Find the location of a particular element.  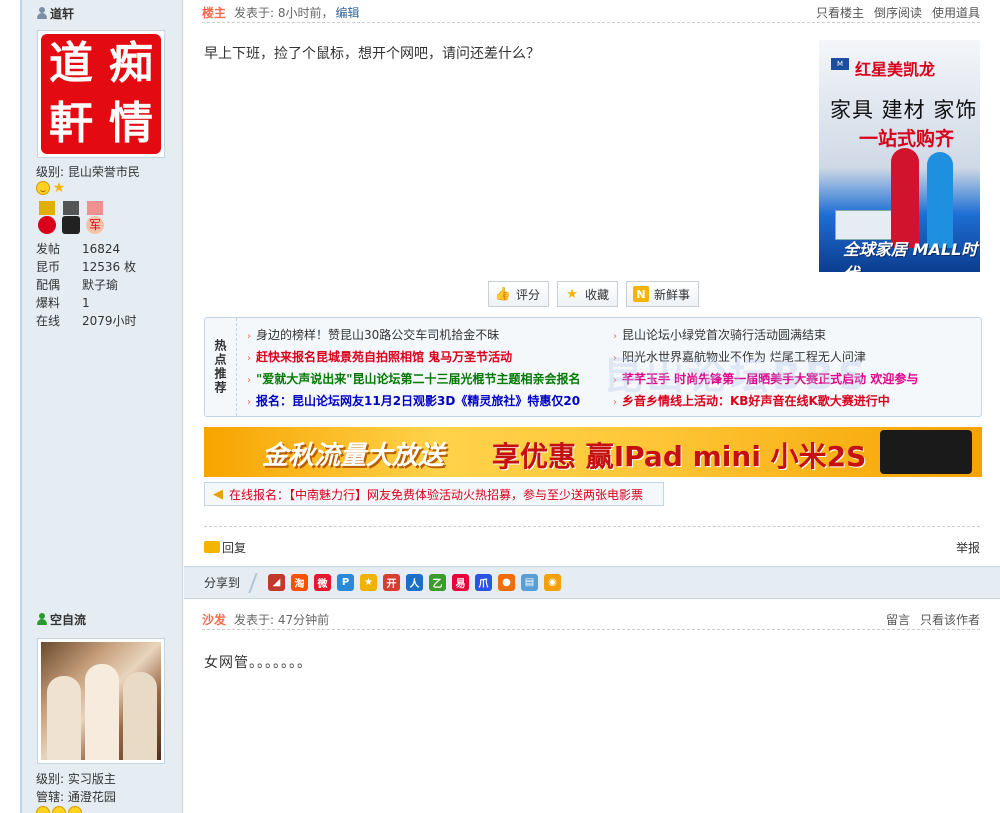

message-link: 留言 is located at coordinates (898, 619).